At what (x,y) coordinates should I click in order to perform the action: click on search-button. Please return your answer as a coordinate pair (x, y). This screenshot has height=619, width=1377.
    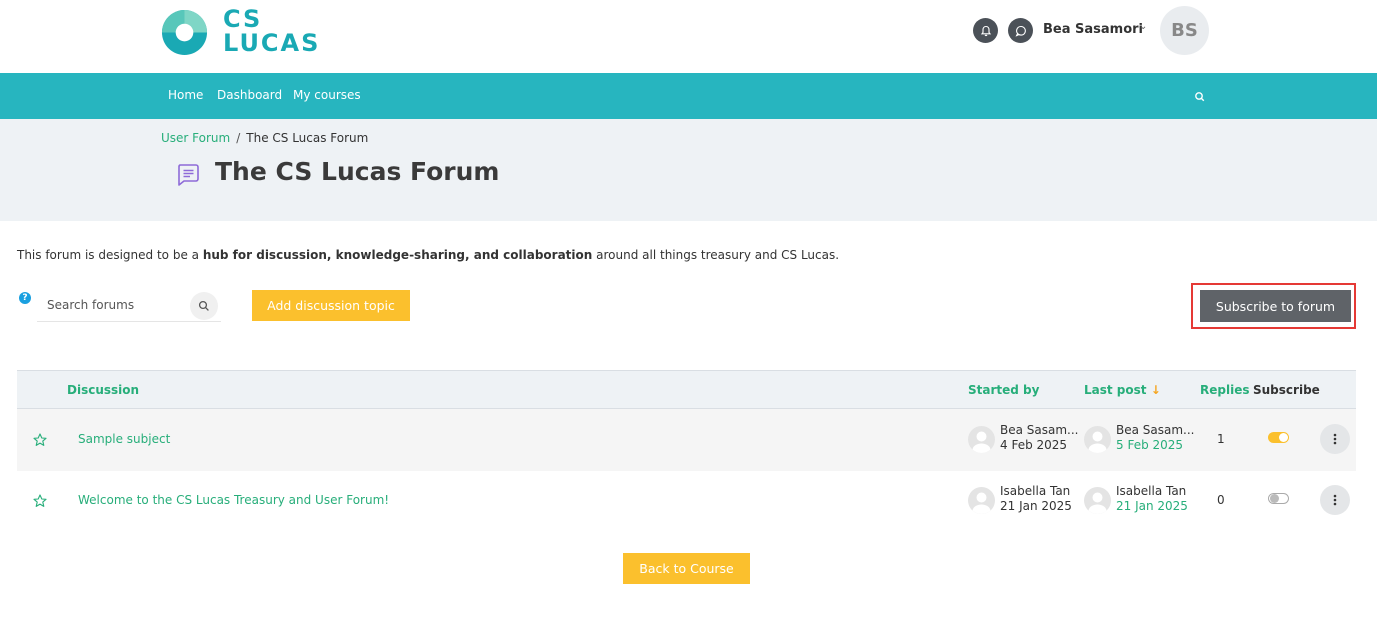
    Looking at the image, I should click on (204, 306).